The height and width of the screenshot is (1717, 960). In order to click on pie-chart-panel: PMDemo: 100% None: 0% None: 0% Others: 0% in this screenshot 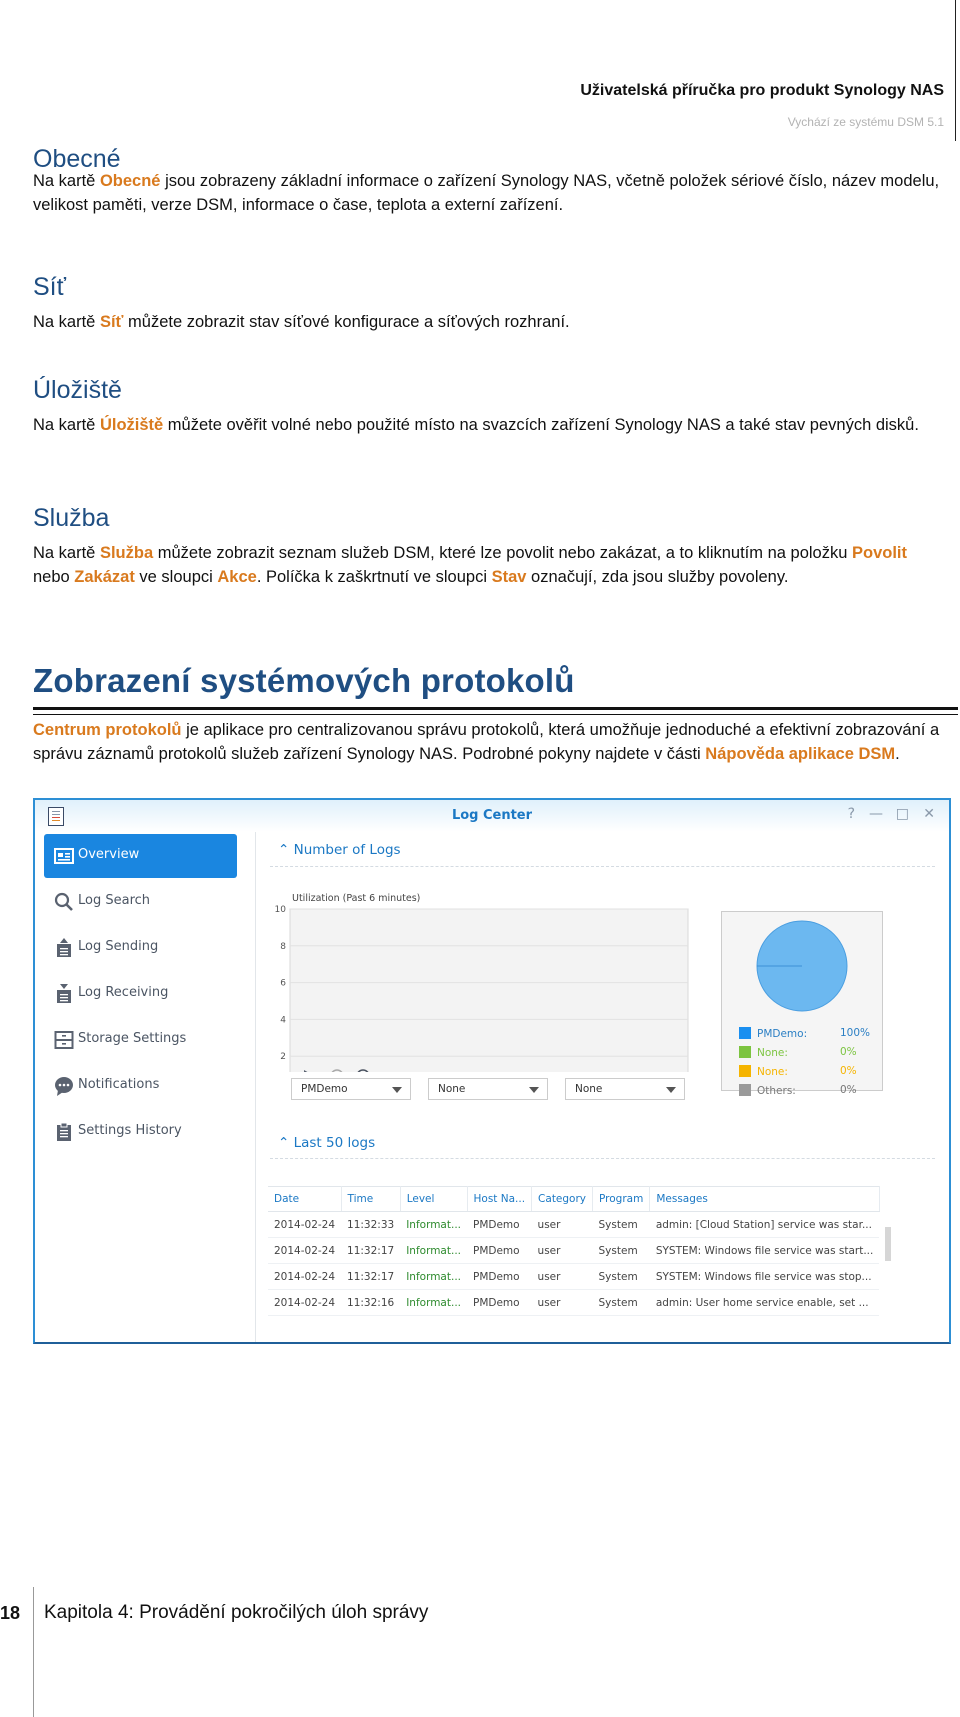, I will do `click(802, 1004)`.